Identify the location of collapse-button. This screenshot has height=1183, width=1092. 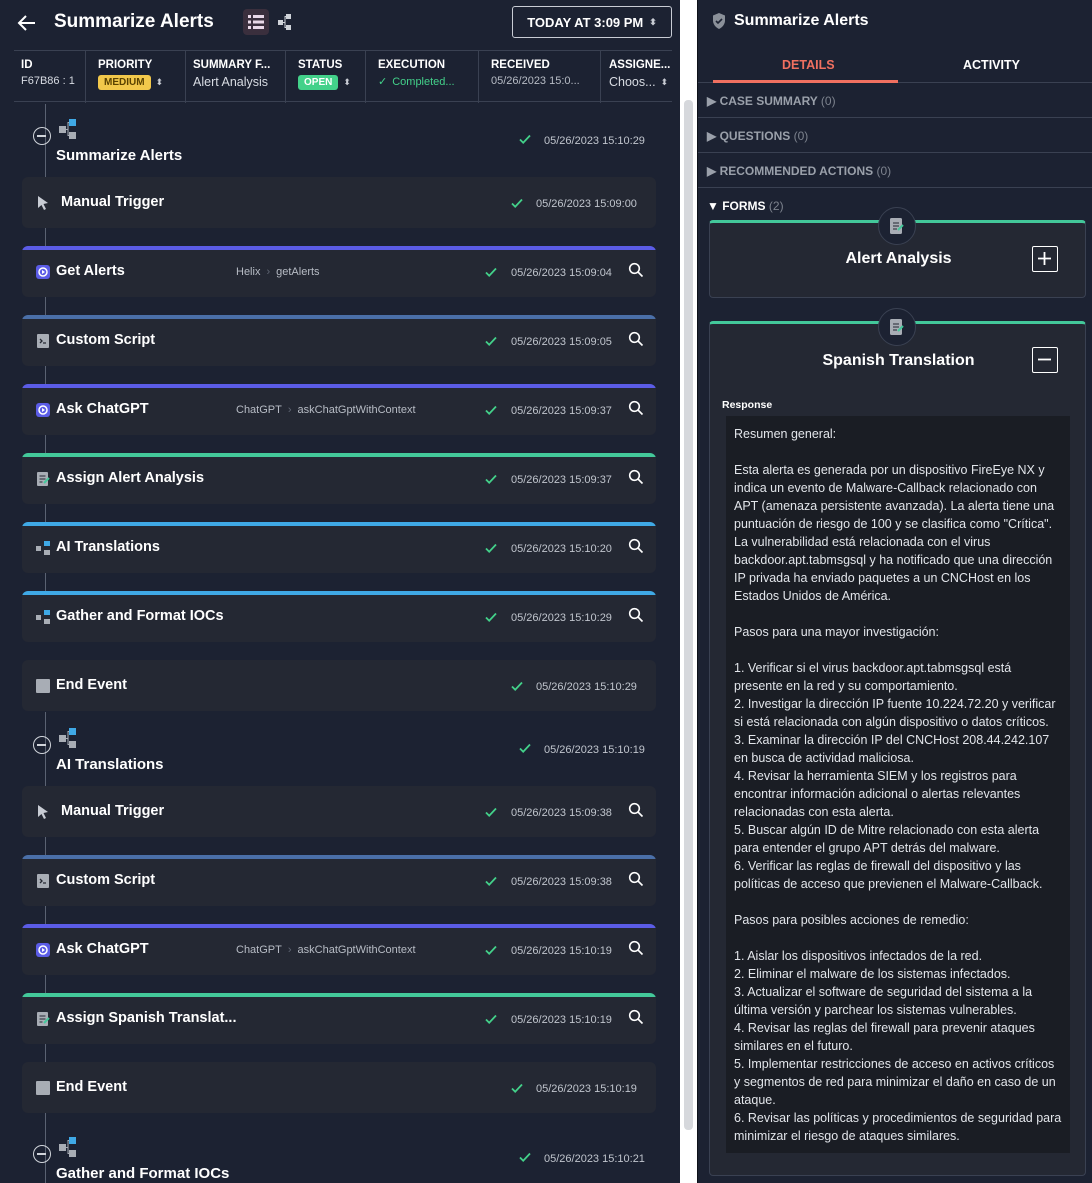
(1045, 360).